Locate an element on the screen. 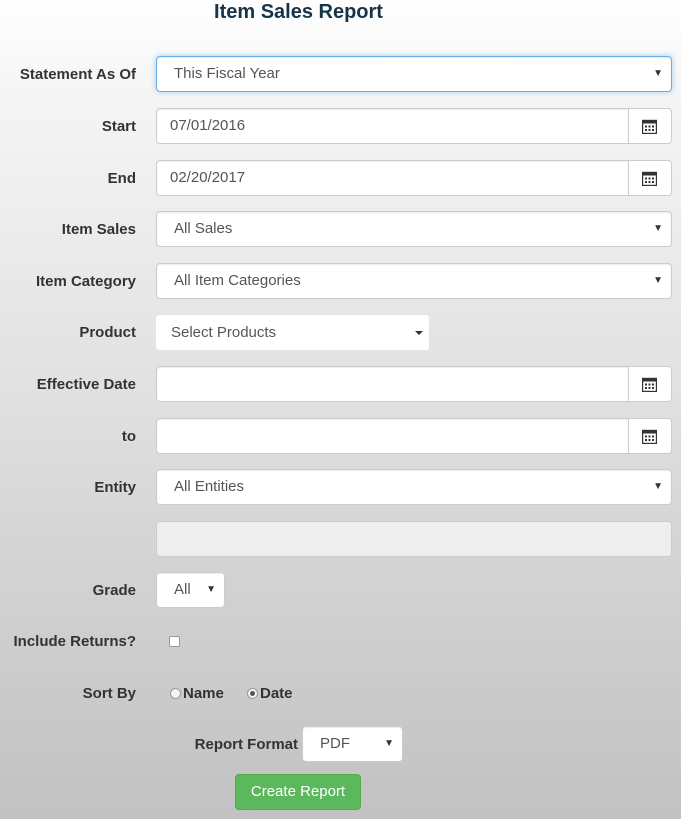 The height and width of the screenshot is (819, 681). page-title: Item Sales Report is located at coordinates (298, 12).